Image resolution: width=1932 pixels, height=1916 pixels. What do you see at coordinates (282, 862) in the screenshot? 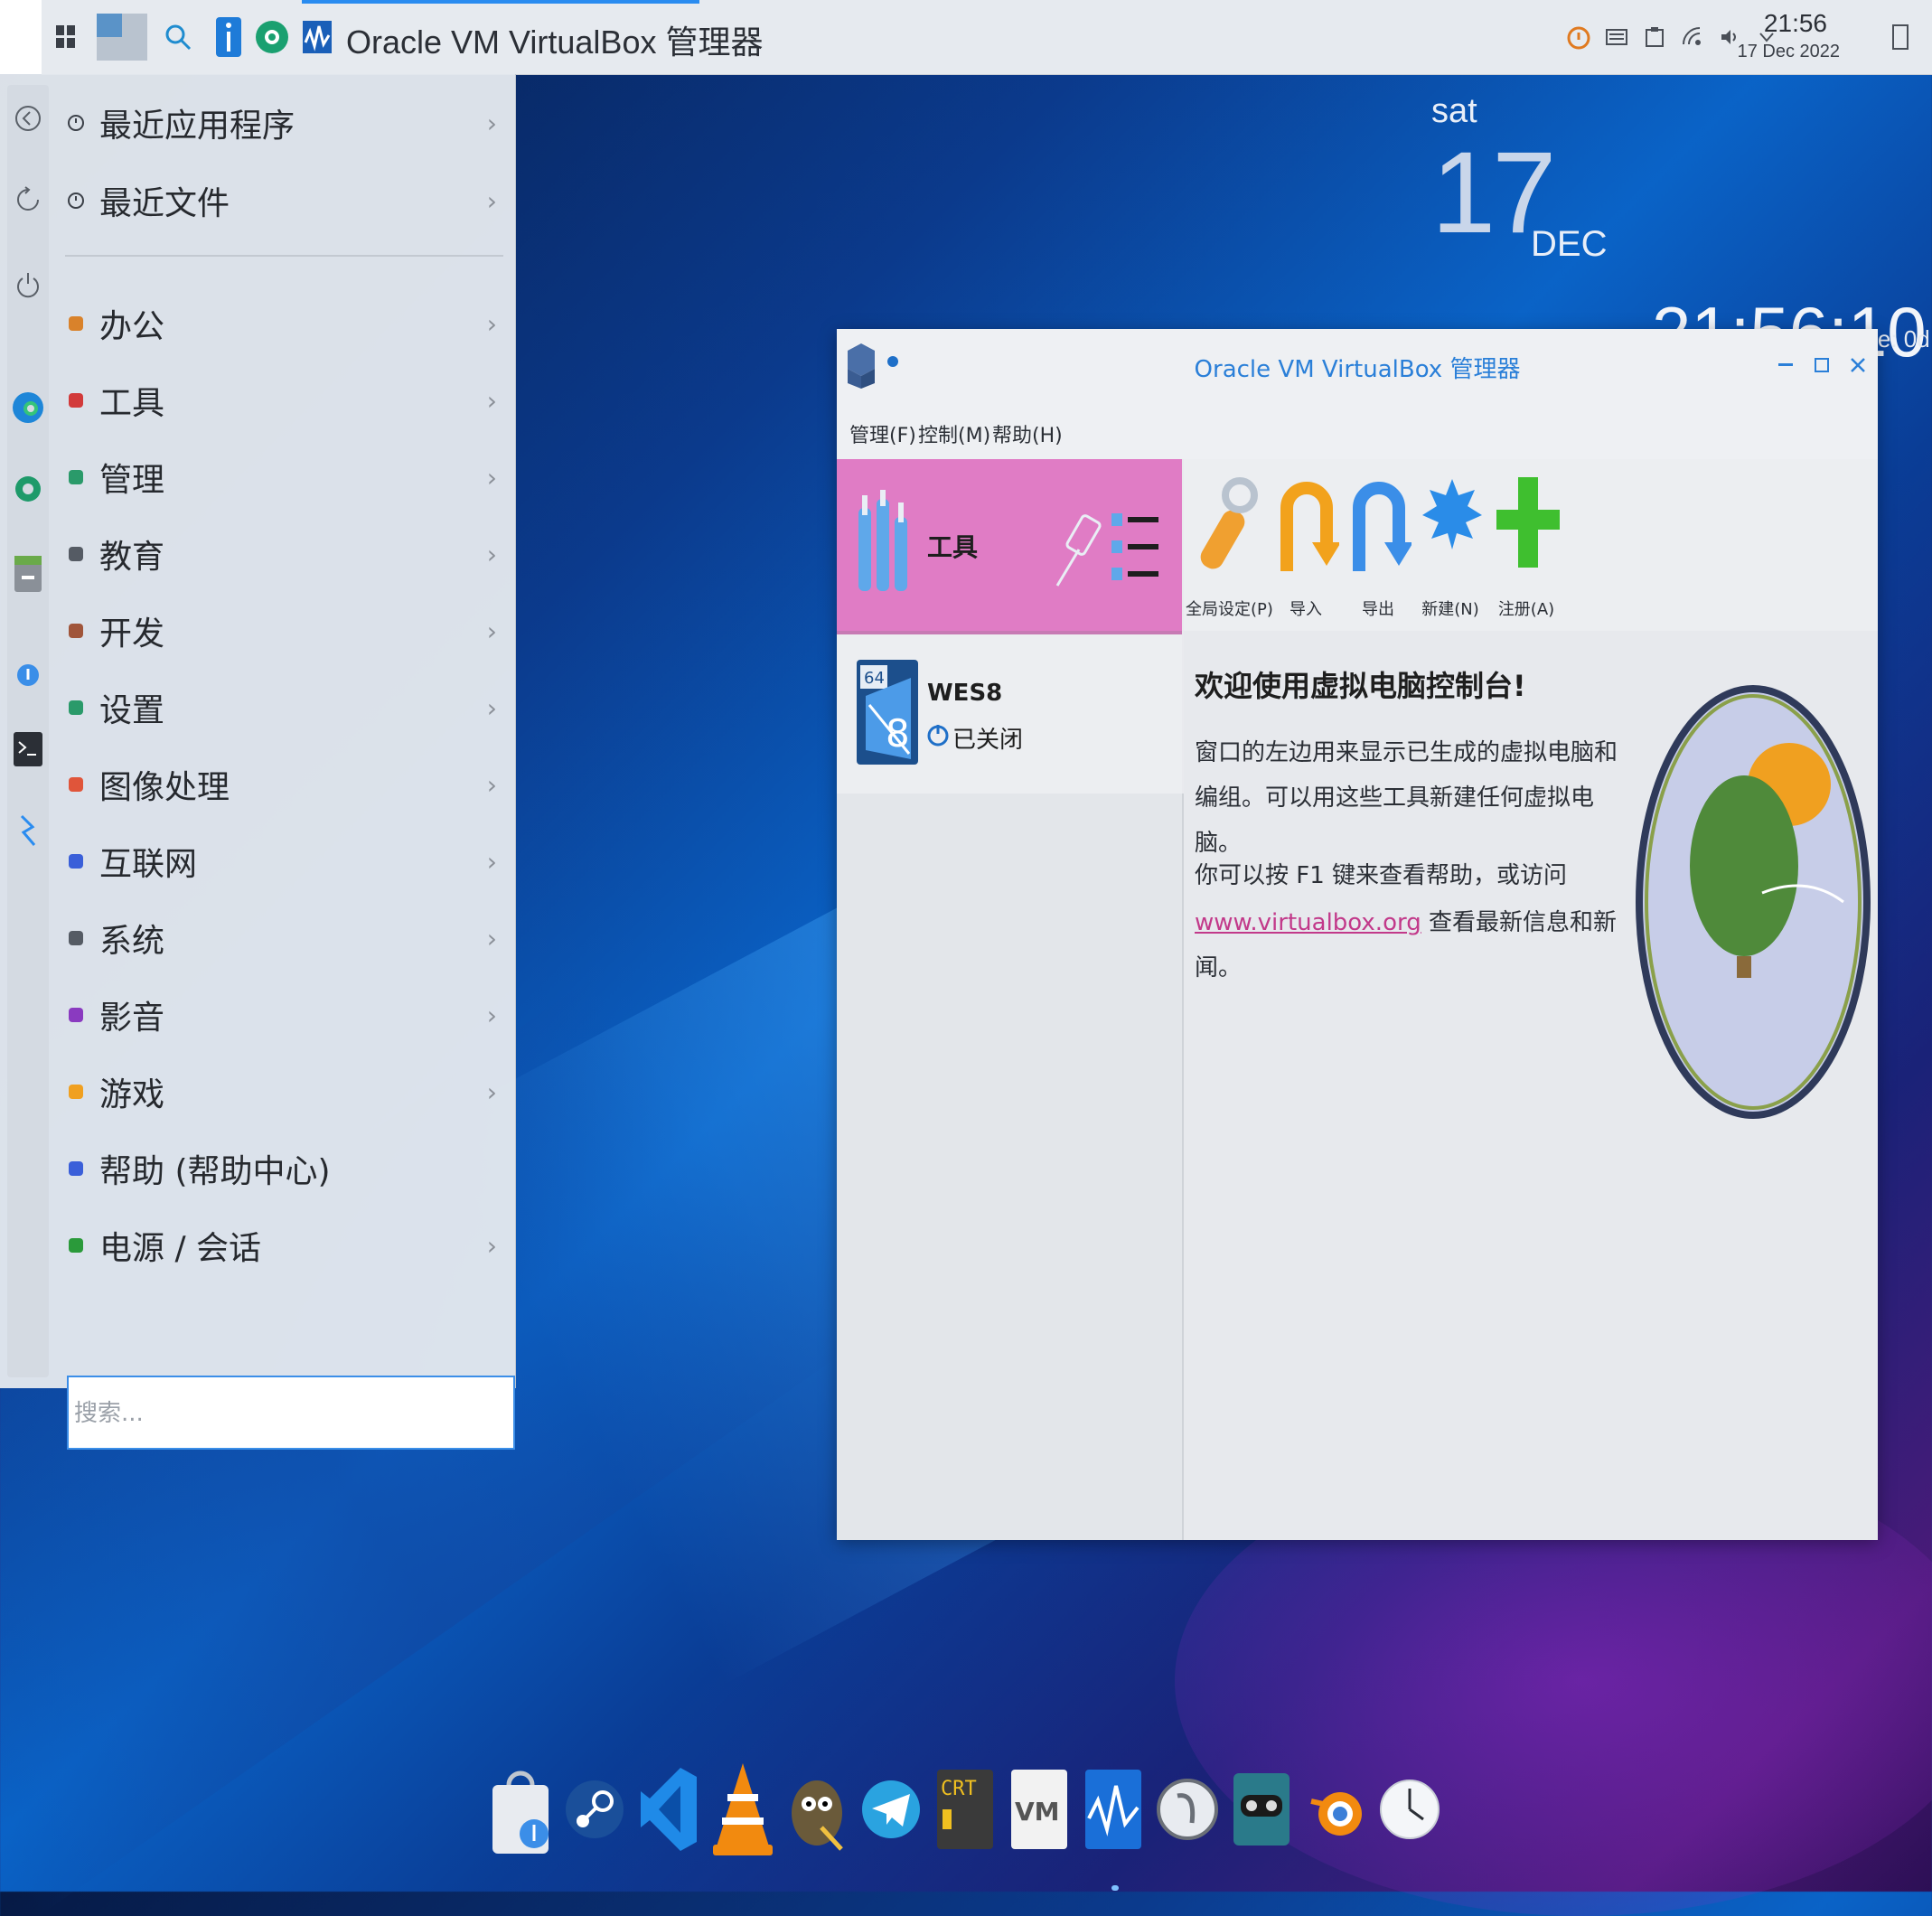
I see `menu-item-7: 互联网 ›` at bounding box center [282, 862].